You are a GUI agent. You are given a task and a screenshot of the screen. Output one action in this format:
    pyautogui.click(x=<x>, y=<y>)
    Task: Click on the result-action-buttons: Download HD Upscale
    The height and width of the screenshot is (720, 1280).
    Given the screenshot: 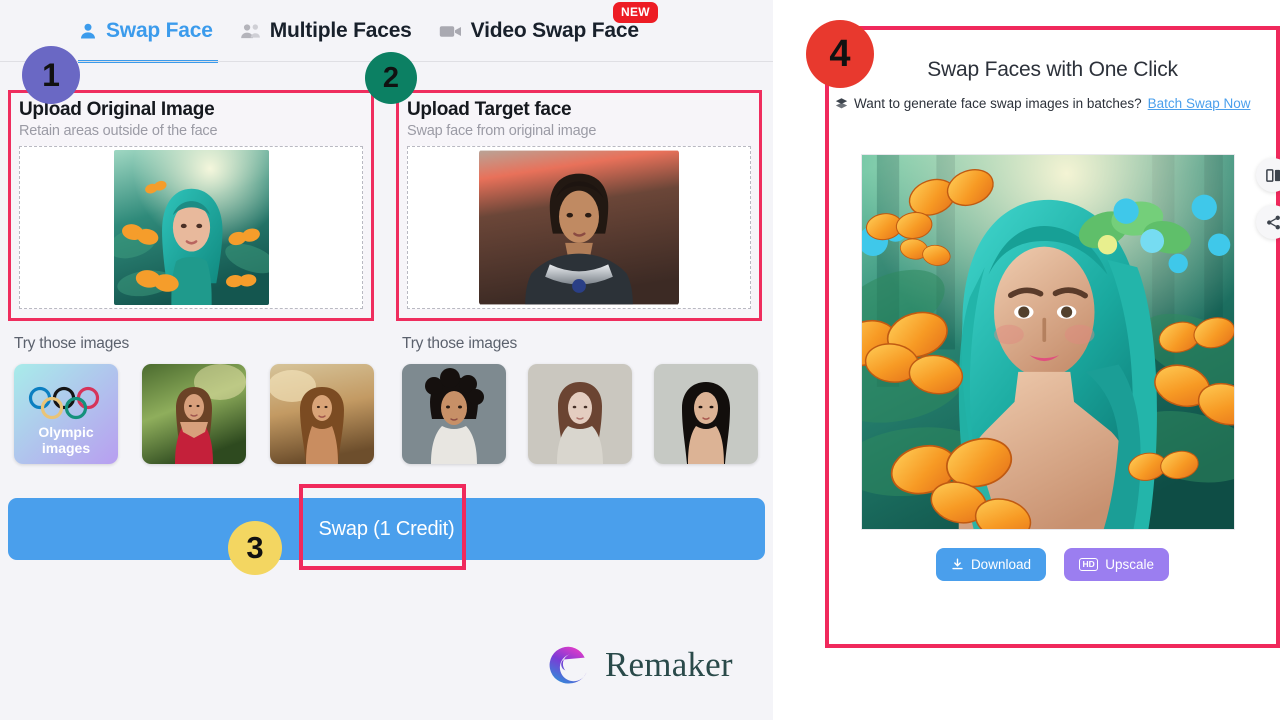 What is the action you would take?
    pyautogui.click(x=1052, y=564)
    